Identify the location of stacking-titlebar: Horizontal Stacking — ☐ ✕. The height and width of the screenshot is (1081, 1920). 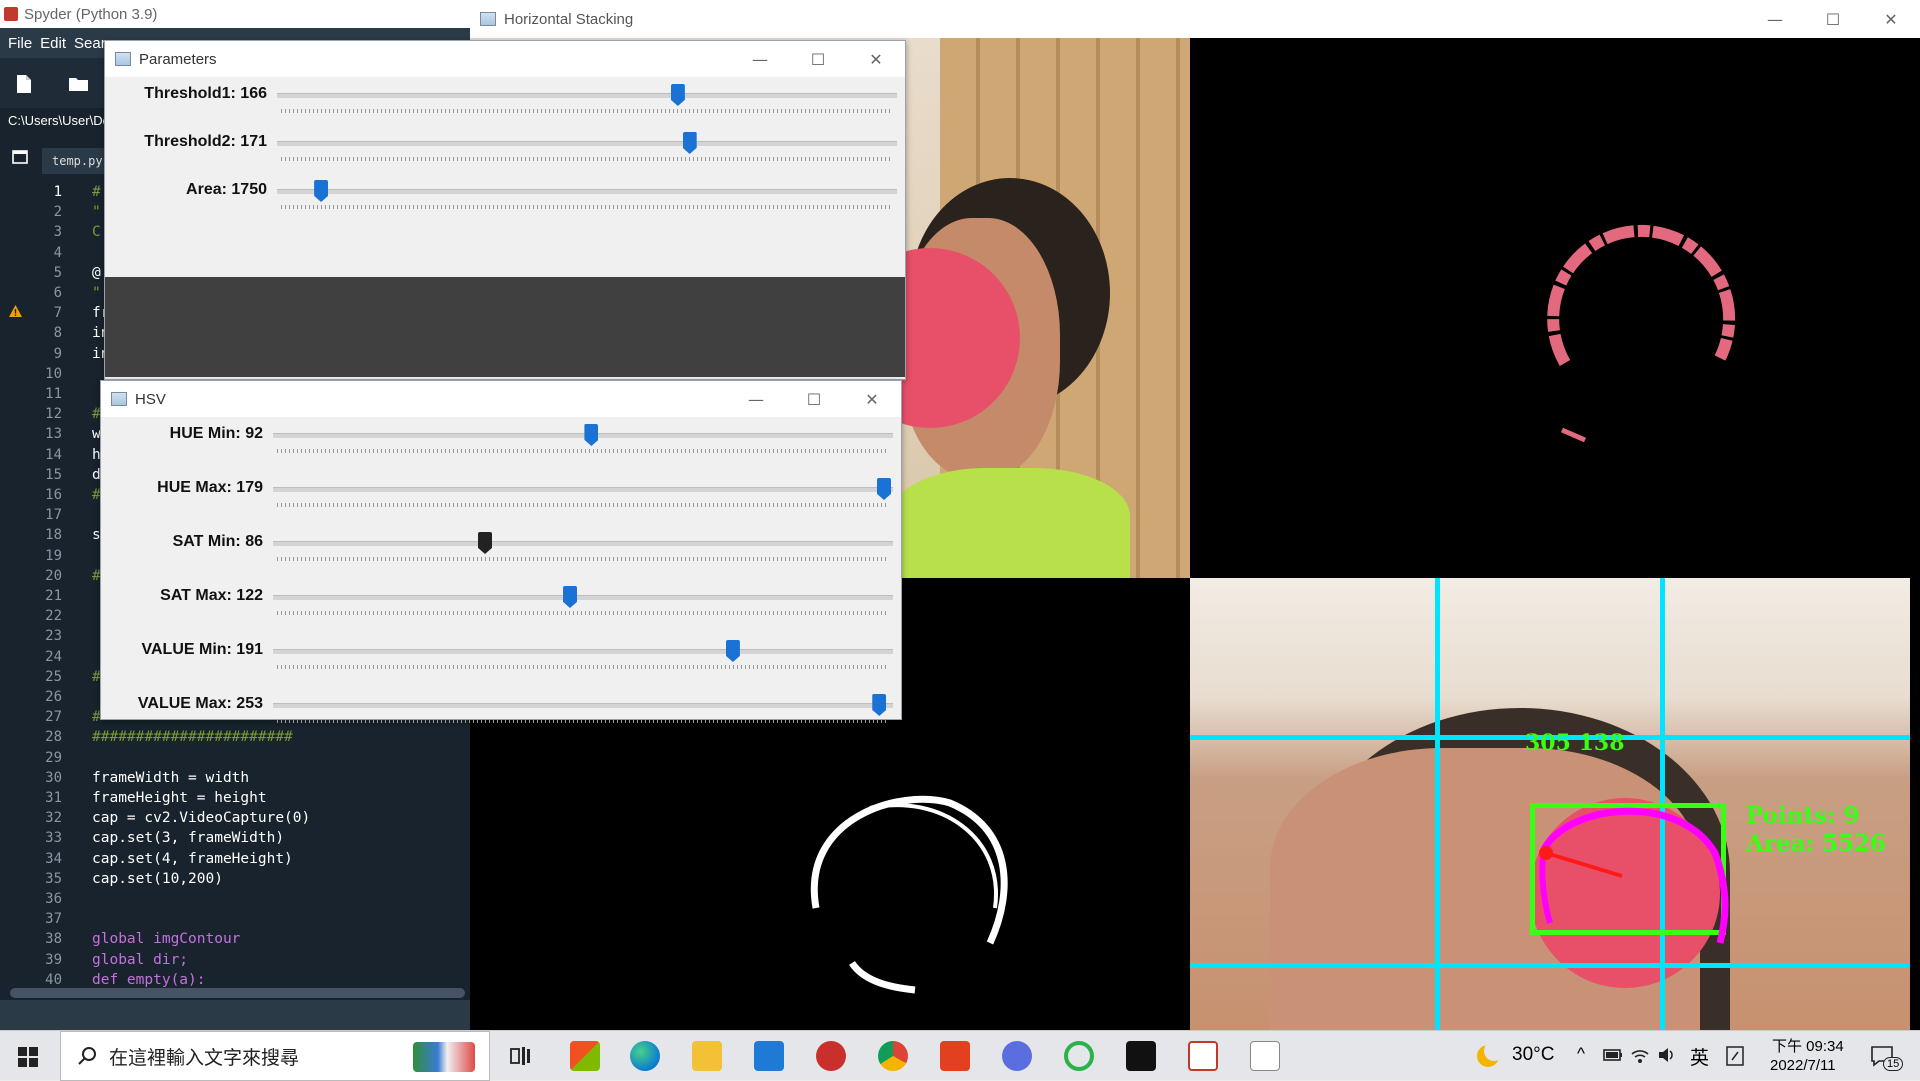
(1195, 19).